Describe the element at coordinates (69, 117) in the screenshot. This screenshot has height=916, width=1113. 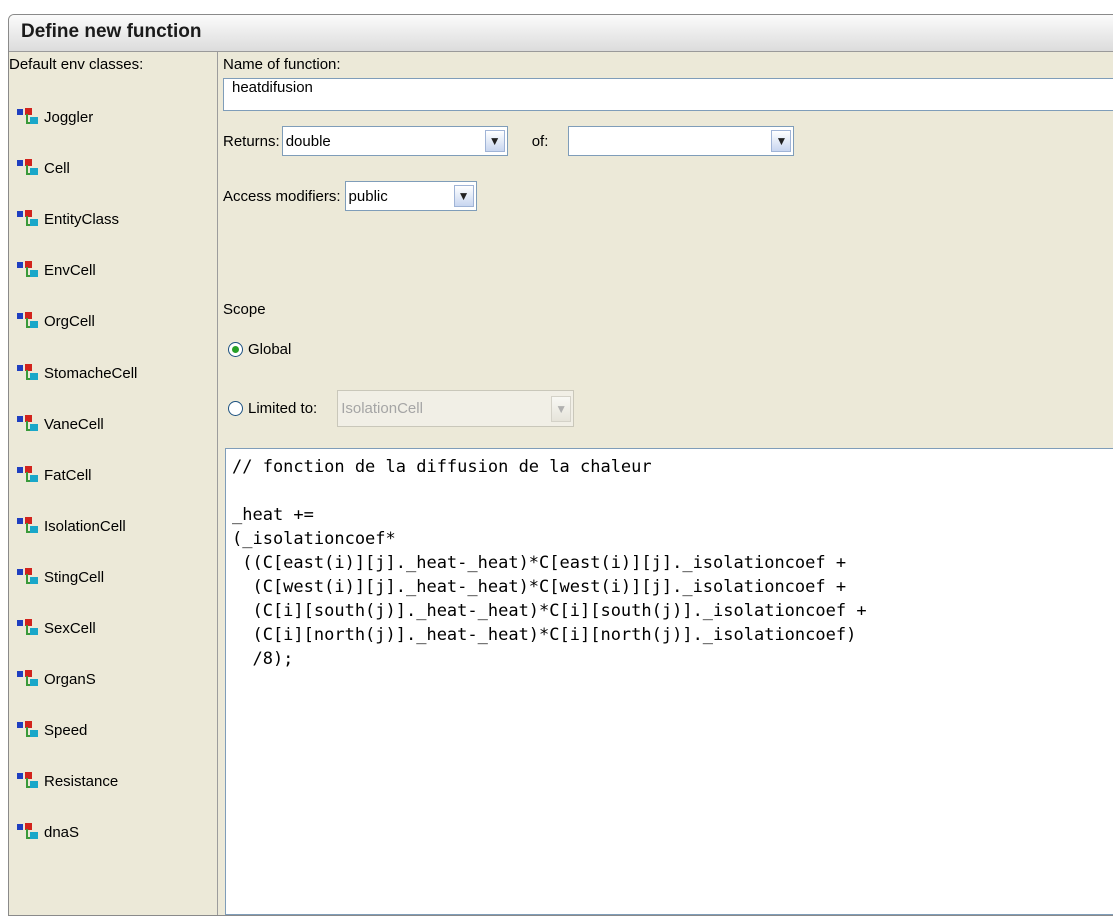
I see `sidebar-item-label: Joggler` at that location.